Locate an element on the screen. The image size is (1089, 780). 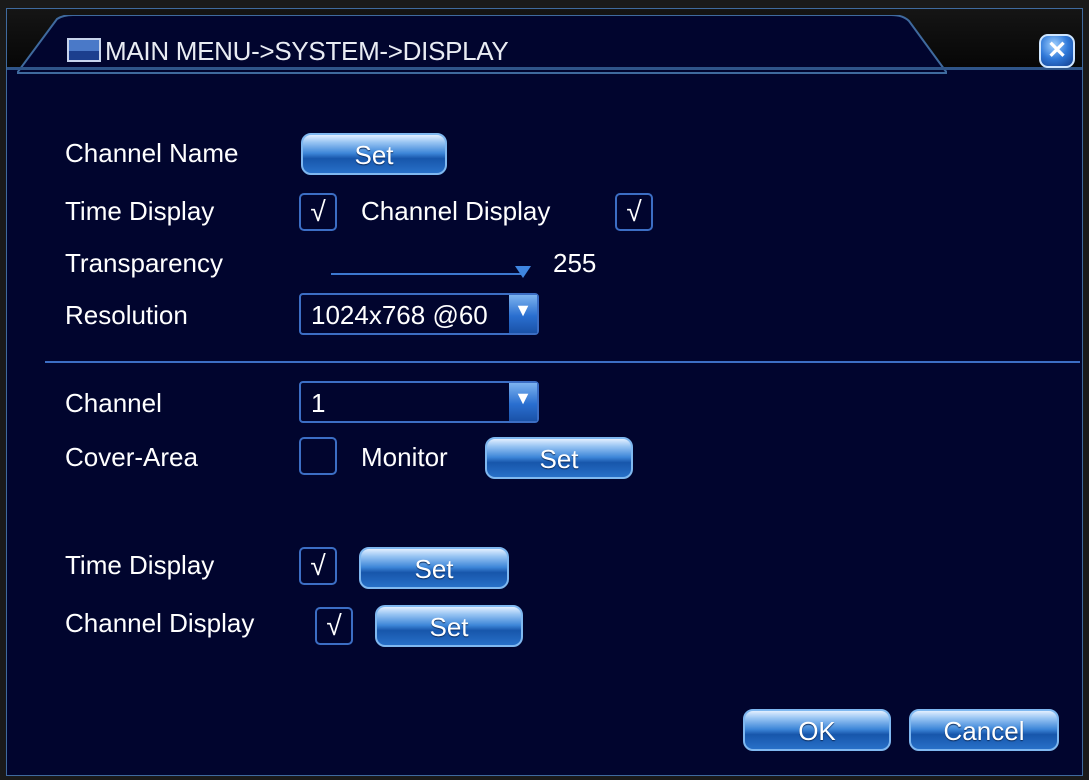
close-button: ✕ is located at coordinates (1057, 51).